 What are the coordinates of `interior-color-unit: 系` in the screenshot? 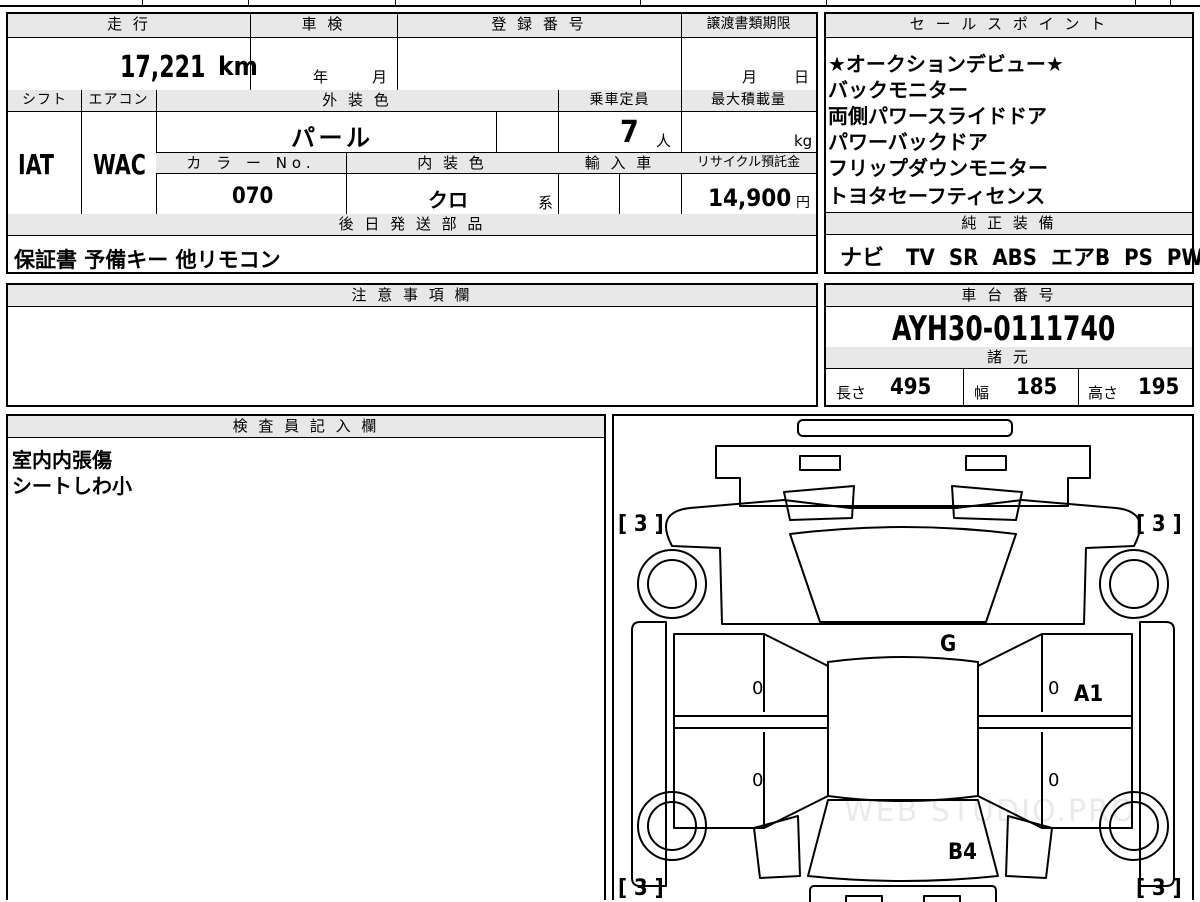 It's located at (546, 203).